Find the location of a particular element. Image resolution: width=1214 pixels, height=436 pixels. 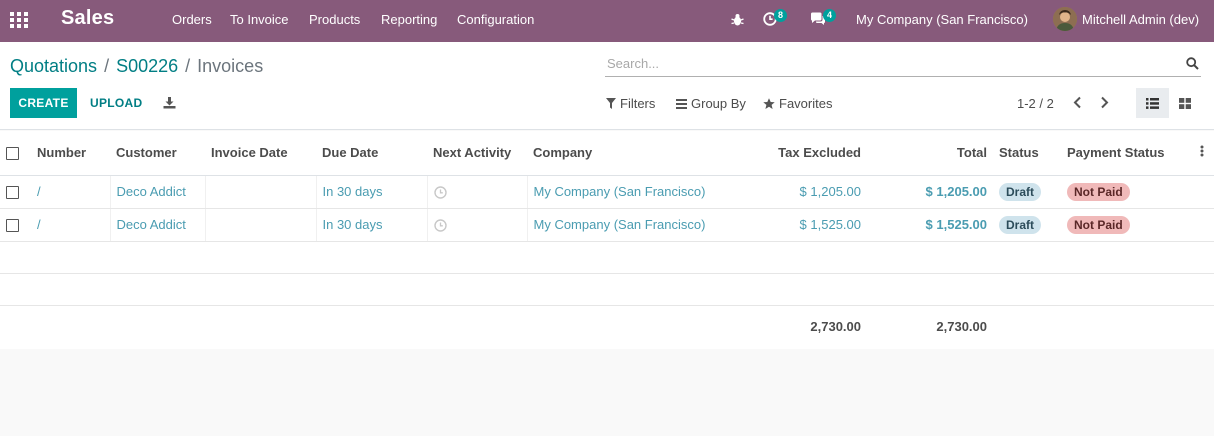

cell-tax-excluded: $ 1,525.00 is located at coordinates (787, 225).